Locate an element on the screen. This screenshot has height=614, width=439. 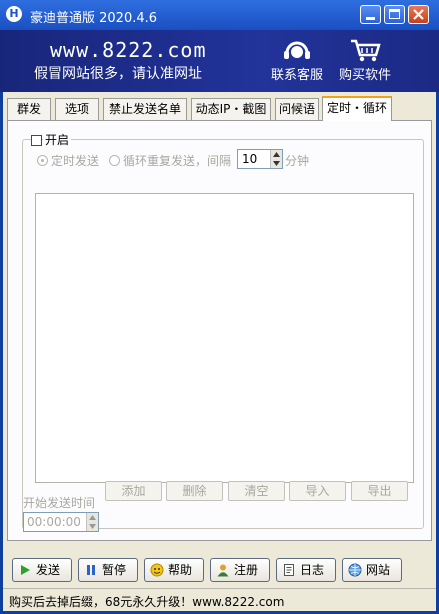
send-label: 发送 is located at coordinates (48, 570).